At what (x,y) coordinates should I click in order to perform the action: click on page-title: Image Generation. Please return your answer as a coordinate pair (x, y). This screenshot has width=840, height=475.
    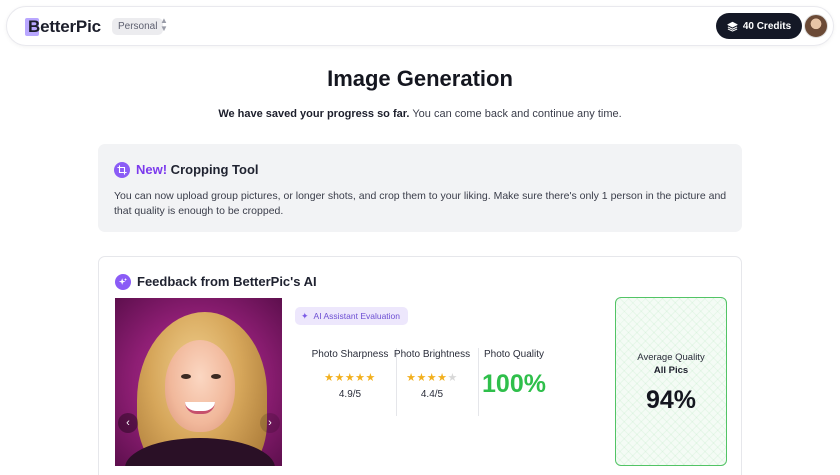
    Looking at the image, I should click on (420, 78).